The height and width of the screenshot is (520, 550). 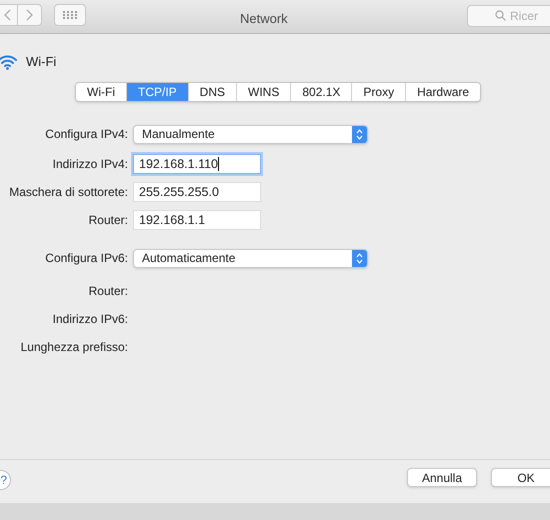 I want to click on search-icon, so click(x=500, y=15).